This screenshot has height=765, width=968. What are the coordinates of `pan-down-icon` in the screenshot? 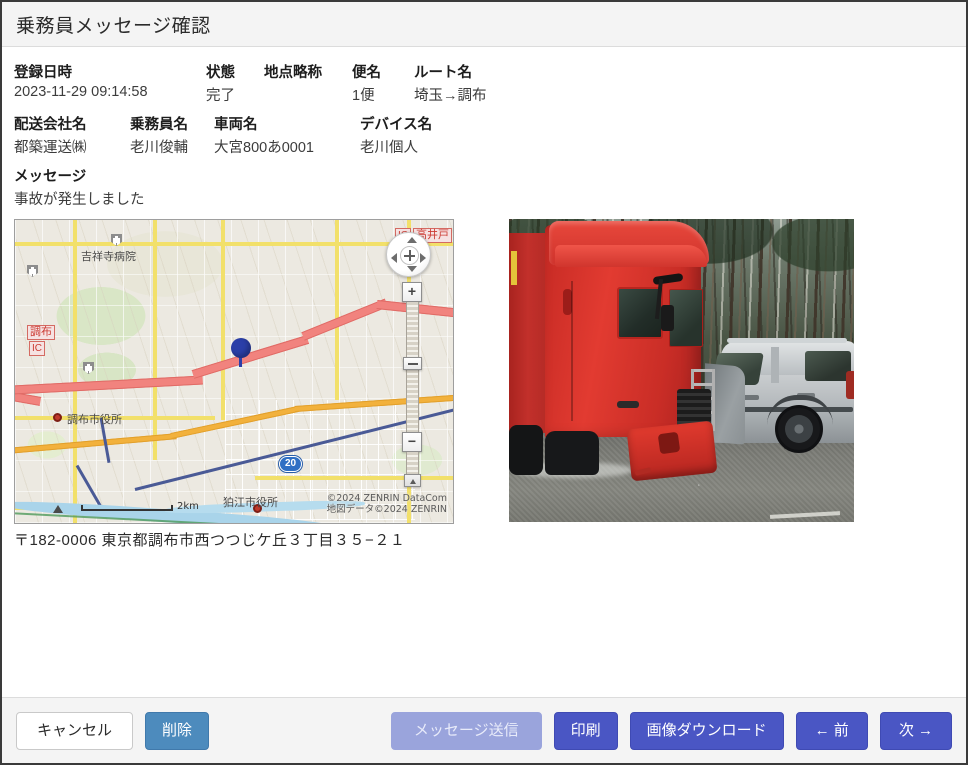 It's located at (411, 269).